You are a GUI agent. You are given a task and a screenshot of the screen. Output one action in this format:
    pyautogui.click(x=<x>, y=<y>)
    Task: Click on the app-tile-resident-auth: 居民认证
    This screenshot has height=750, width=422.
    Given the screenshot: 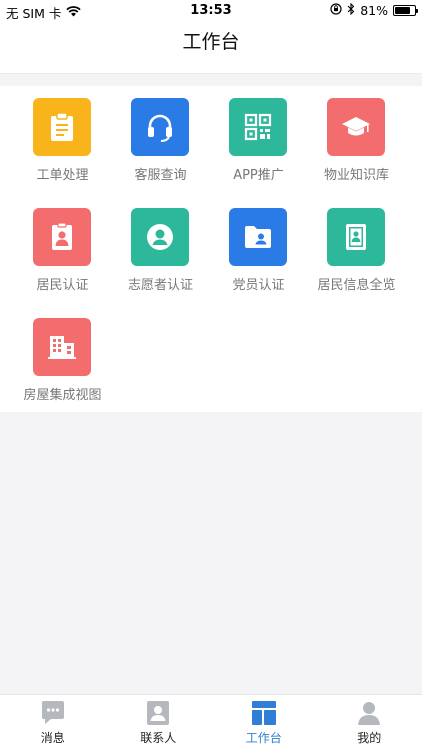 What is the action you would take?
    pyautogui.click(x=62, y=248)
    